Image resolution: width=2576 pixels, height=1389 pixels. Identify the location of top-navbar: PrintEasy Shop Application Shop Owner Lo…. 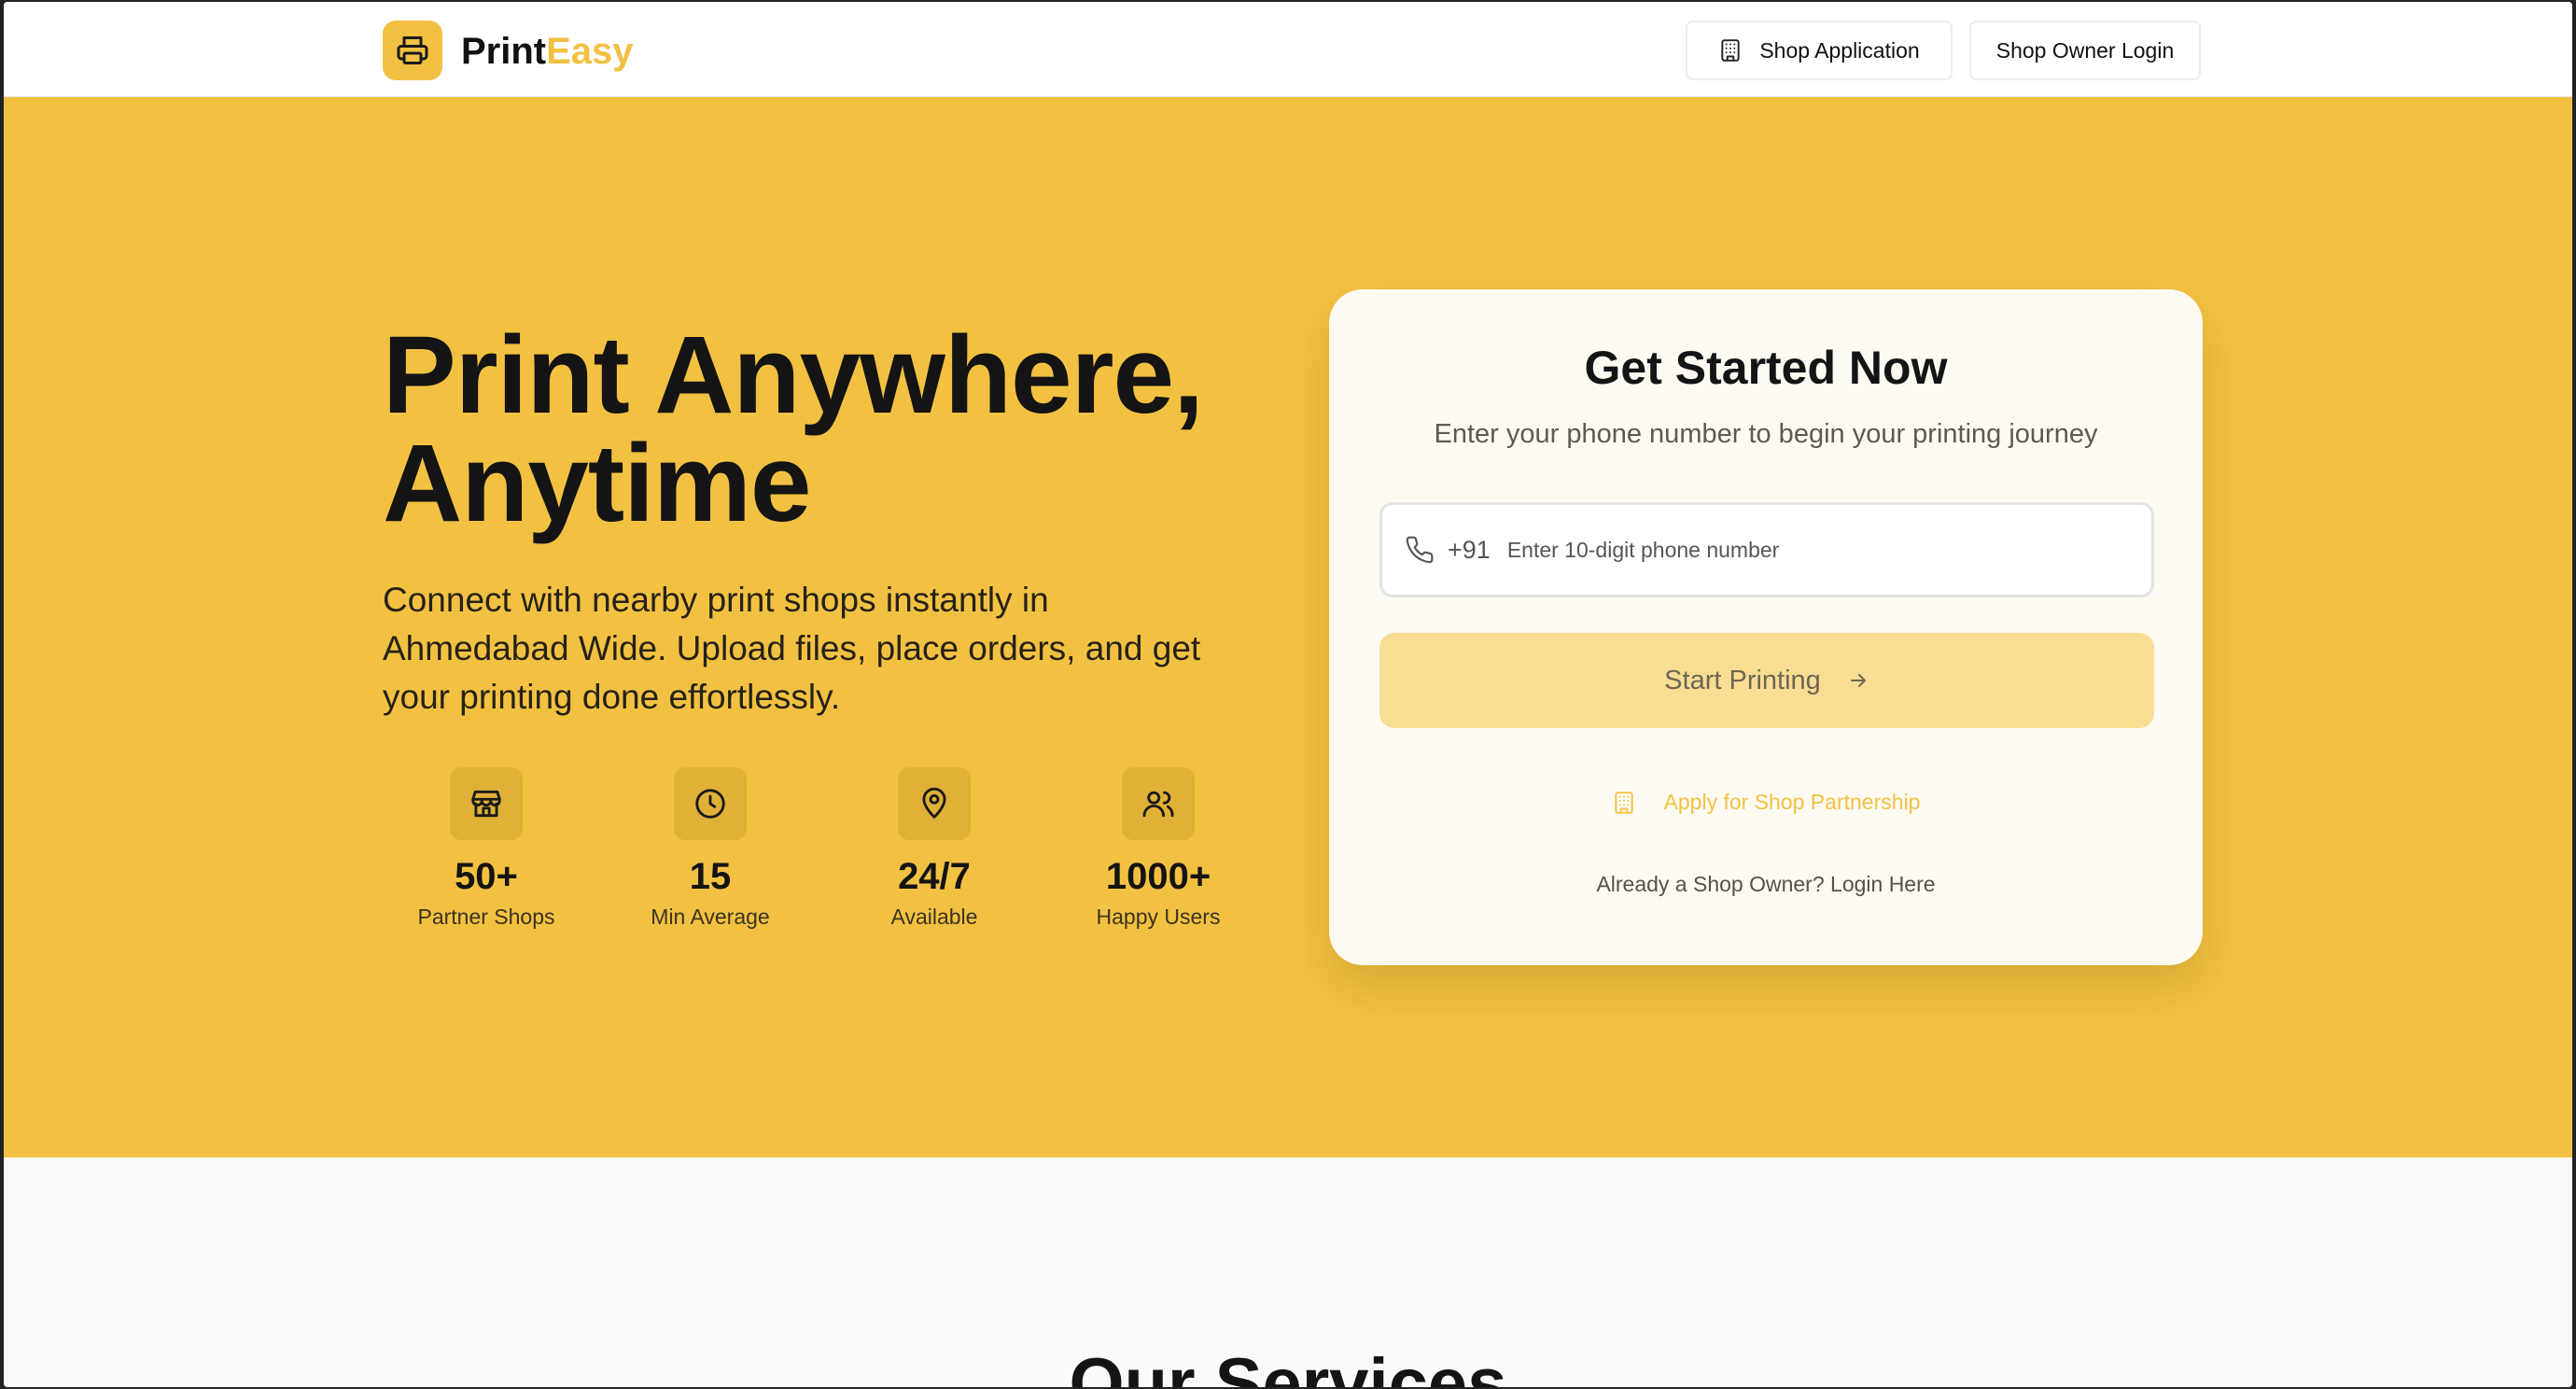
(1288, 50).